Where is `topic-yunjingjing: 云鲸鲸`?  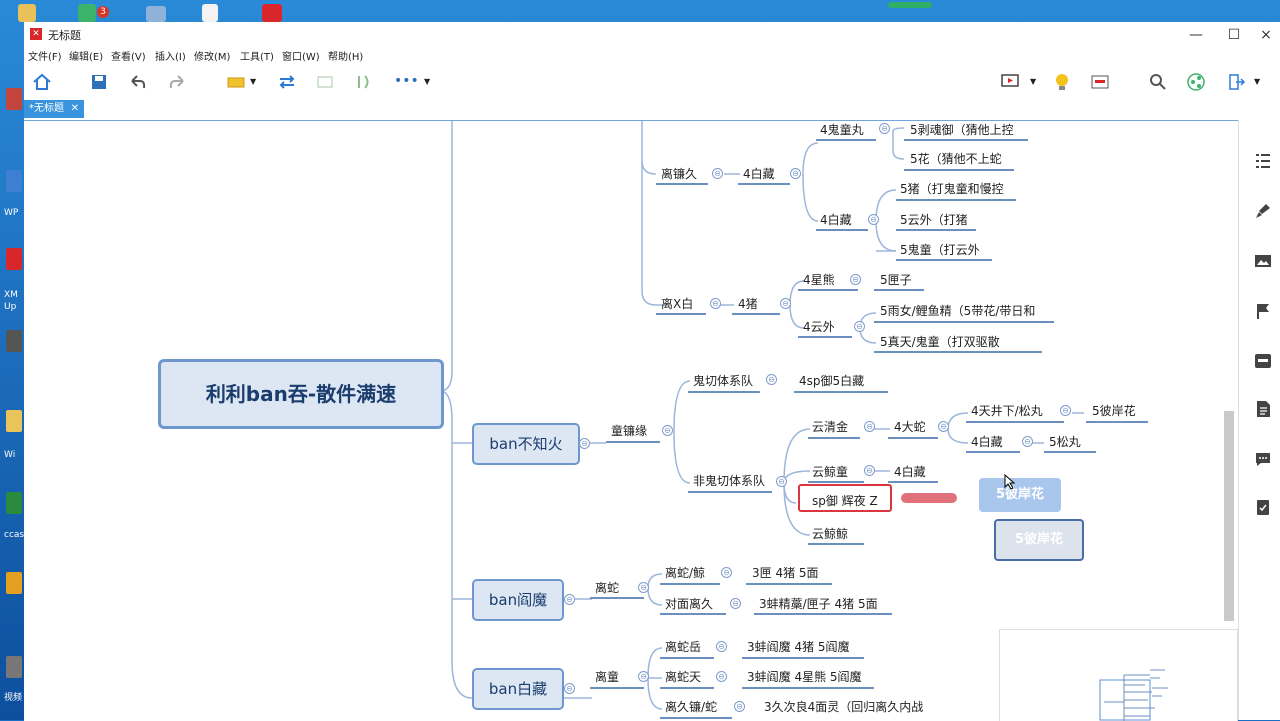
topic-yunjingjing: 云鲸鲸 is located at coordinates (830, 533).